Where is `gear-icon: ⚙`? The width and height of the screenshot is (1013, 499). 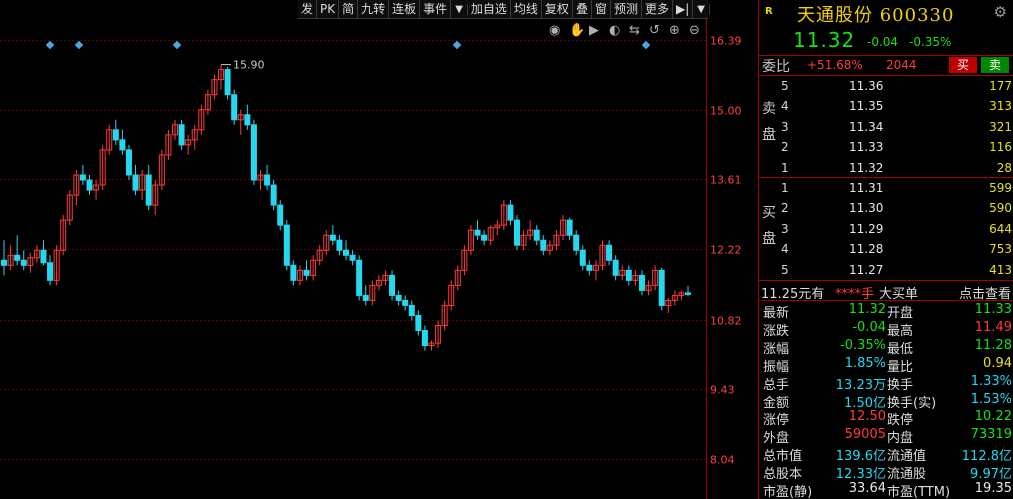
gear-icon: ⚙ is located at coordinates (1000, 12).